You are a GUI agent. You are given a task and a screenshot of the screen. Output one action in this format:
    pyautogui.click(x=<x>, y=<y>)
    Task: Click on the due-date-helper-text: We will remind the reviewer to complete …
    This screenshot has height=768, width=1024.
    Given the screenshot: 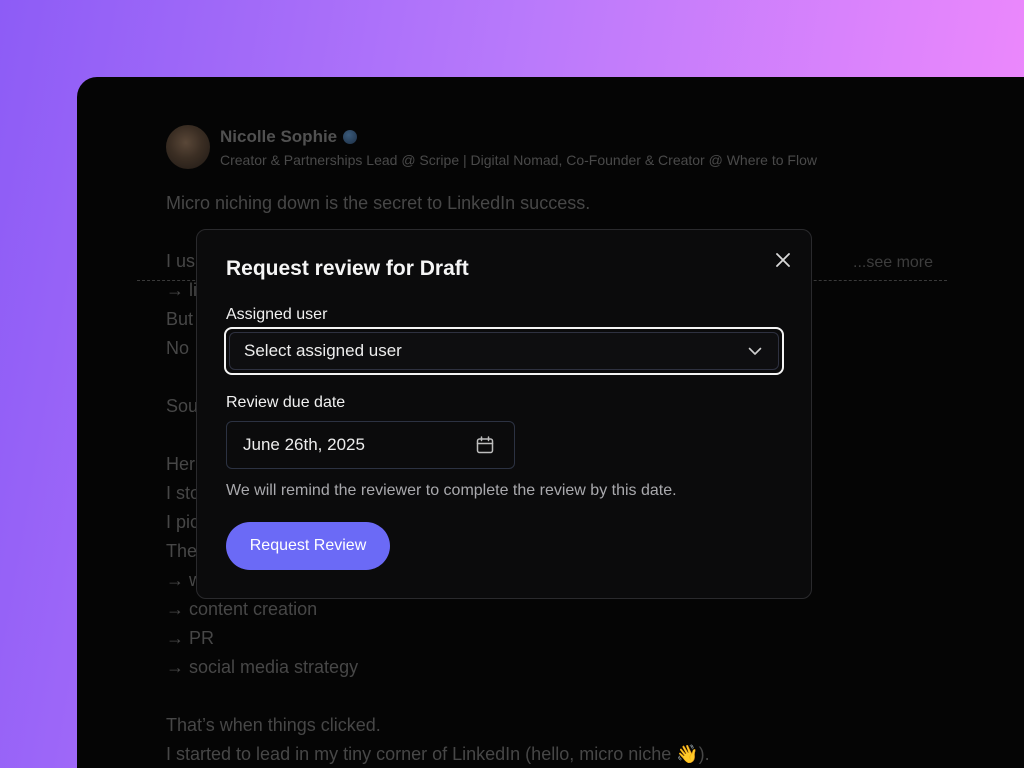 What is the action you would take?
    pyautogui.click(x=451, y=490)
    